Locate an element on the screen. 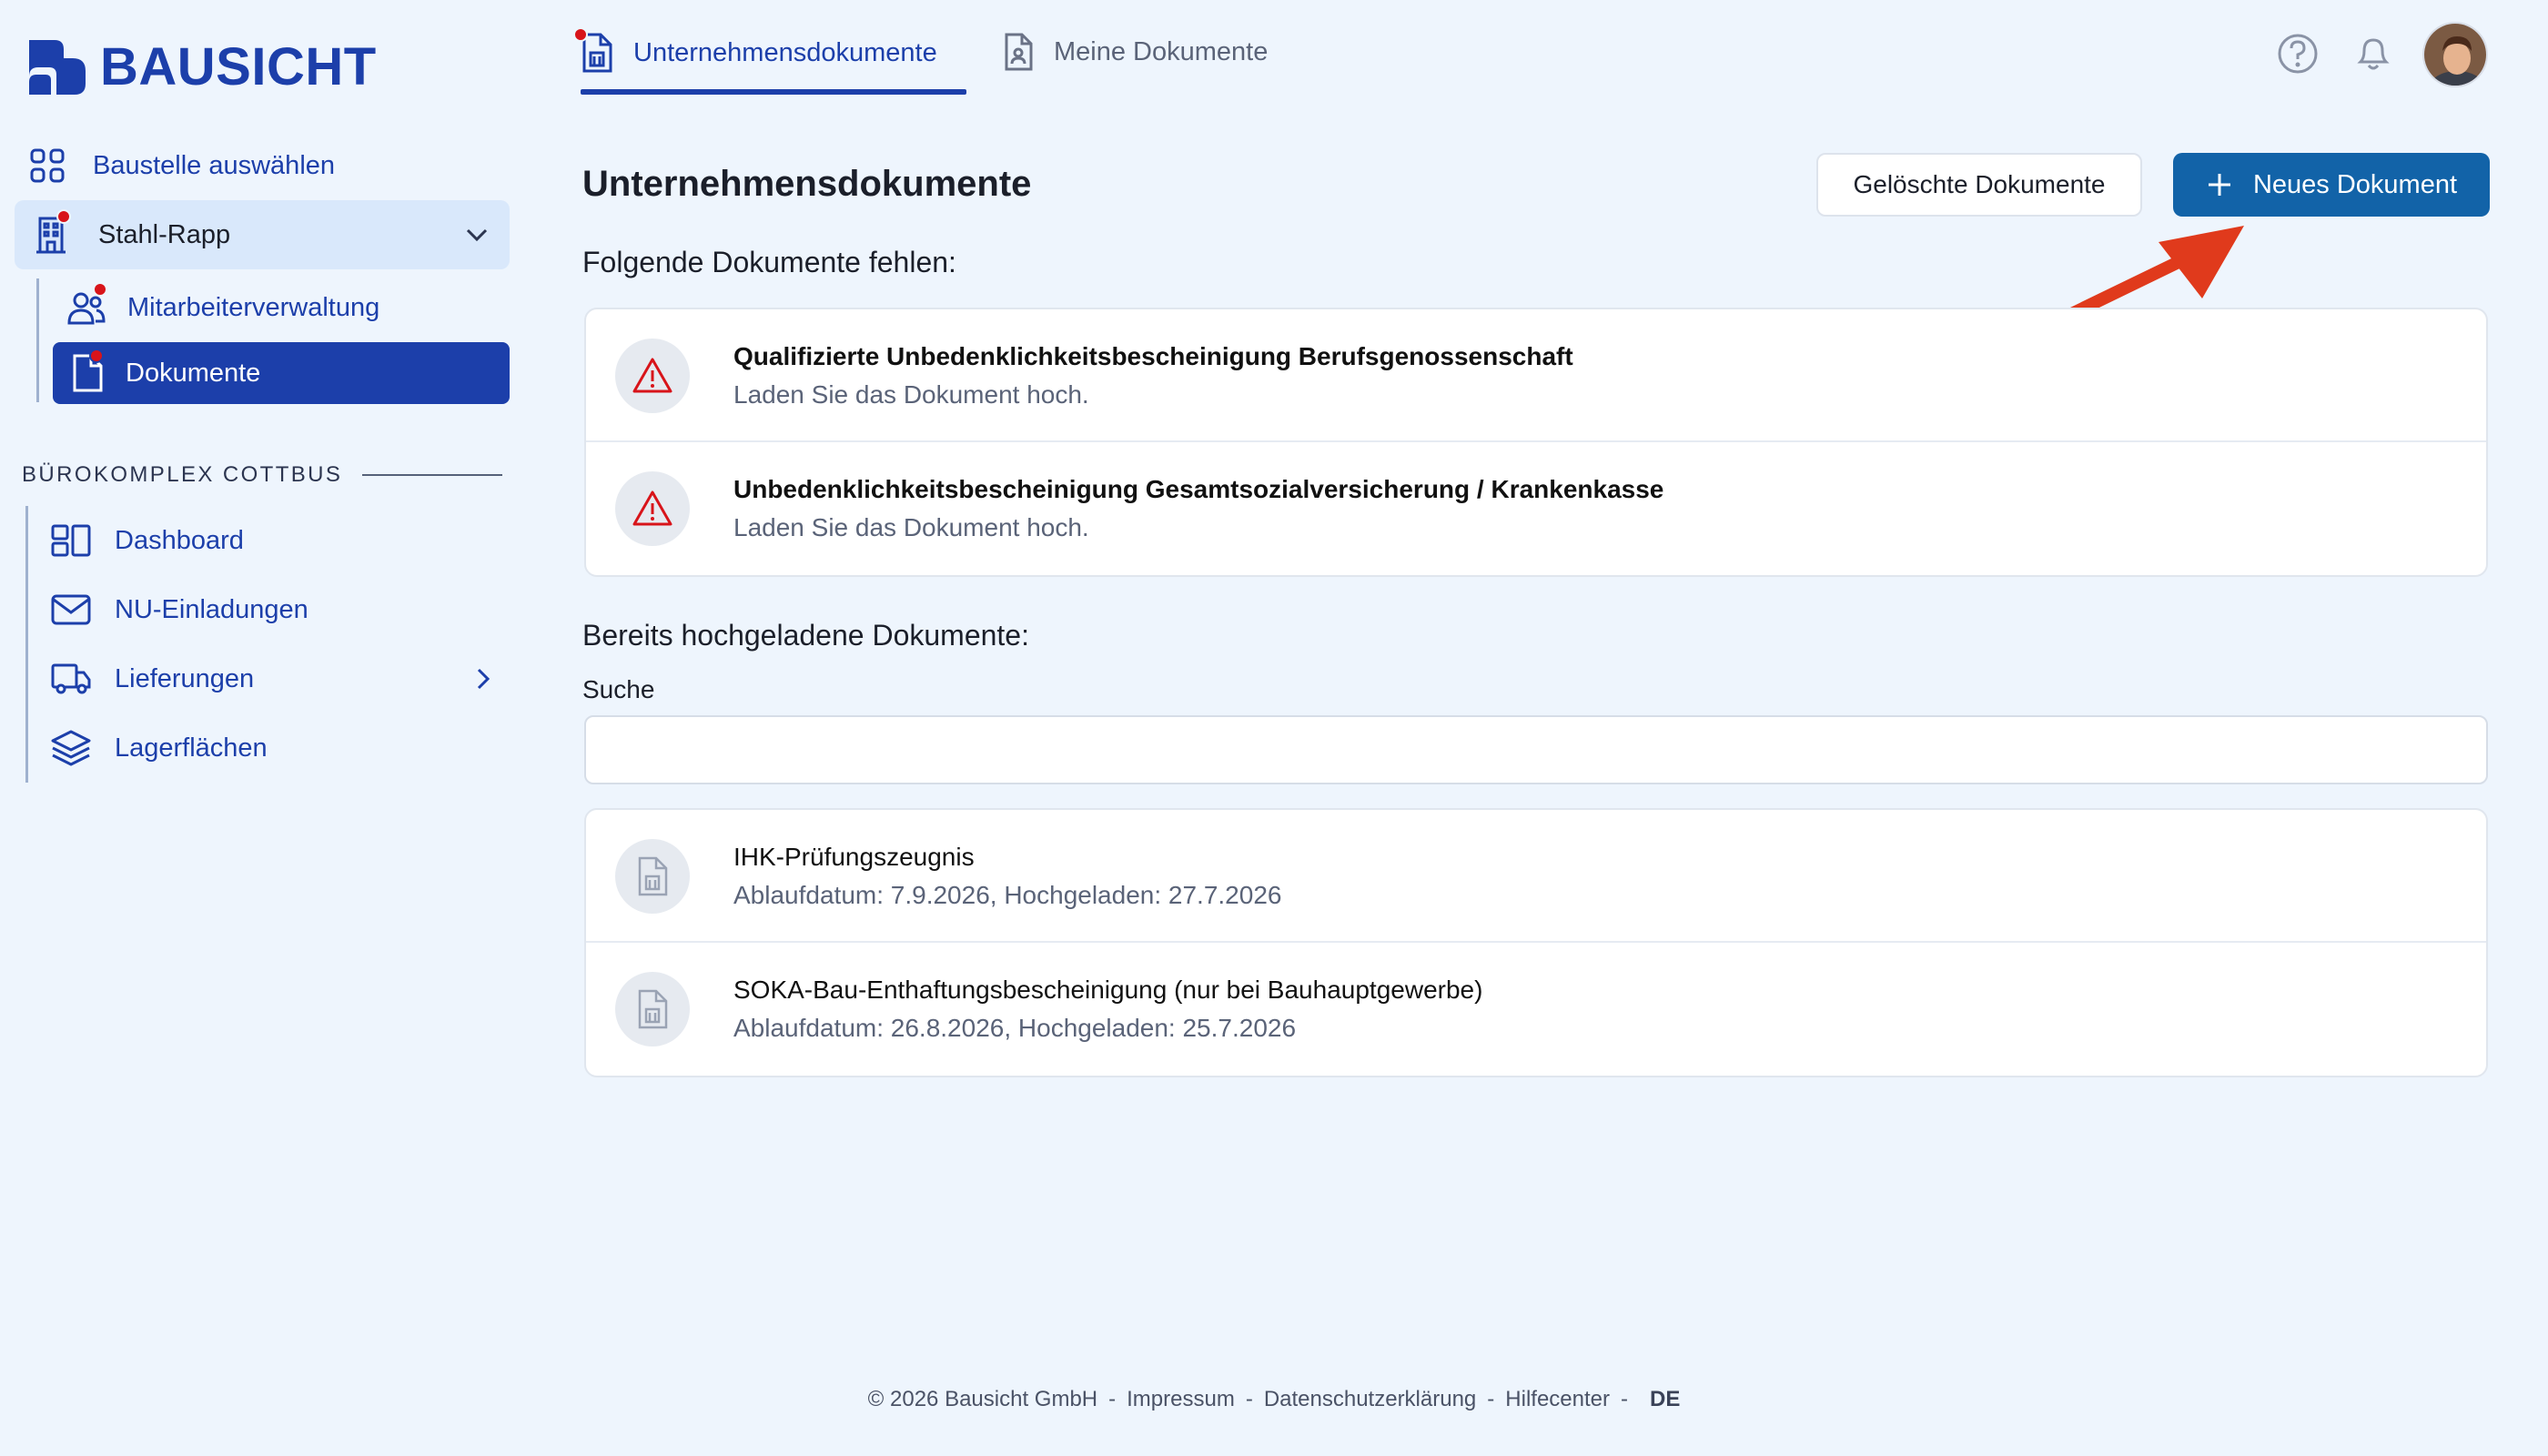 This screenshot has width=2548, height=1456. site-name: Stahl-Rapp is located at coordinates (164, 234).